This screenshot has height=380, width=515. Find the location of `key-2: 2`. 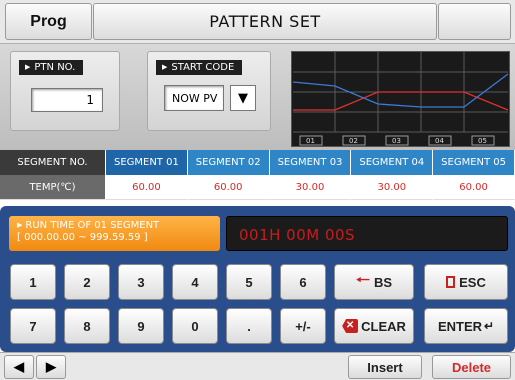

key-2: 2 is located at coordinates (87, 282).